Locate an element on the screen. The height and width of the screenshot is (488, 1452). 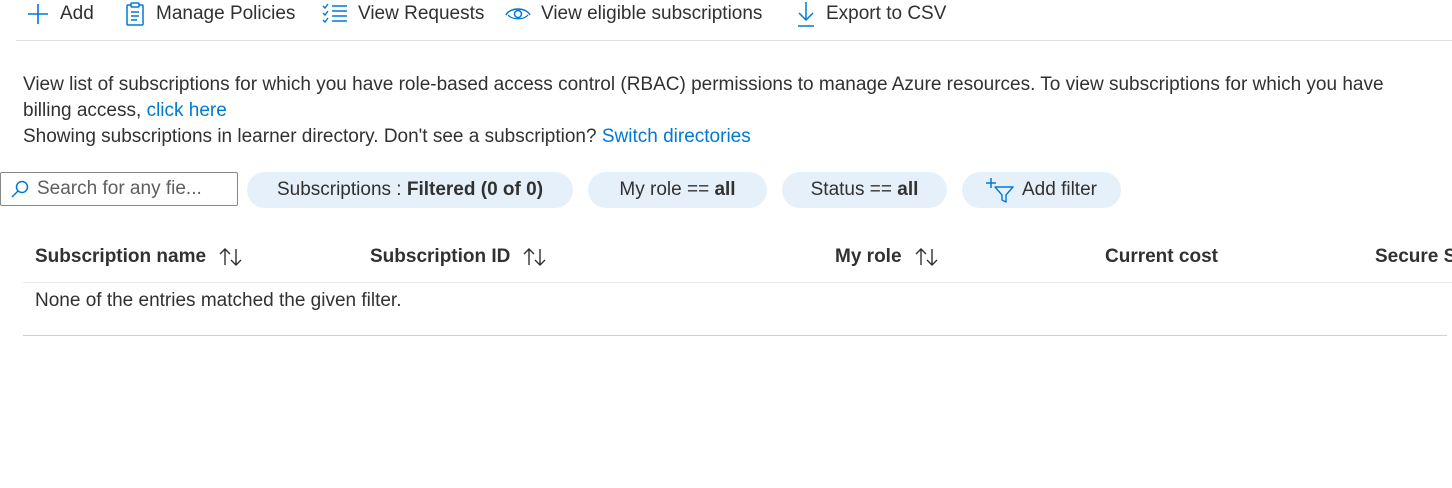
add-filter-button: Add filter is located at coordinates (1041, 190).